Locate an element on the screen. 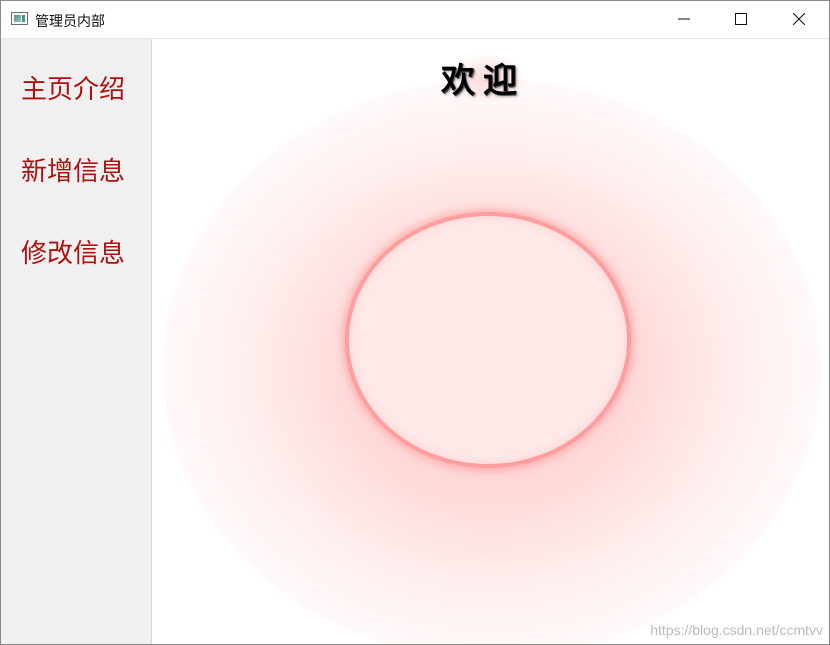 The width and height of the screenshot is (830, 645). close-button is located at coordinates (799, 19).